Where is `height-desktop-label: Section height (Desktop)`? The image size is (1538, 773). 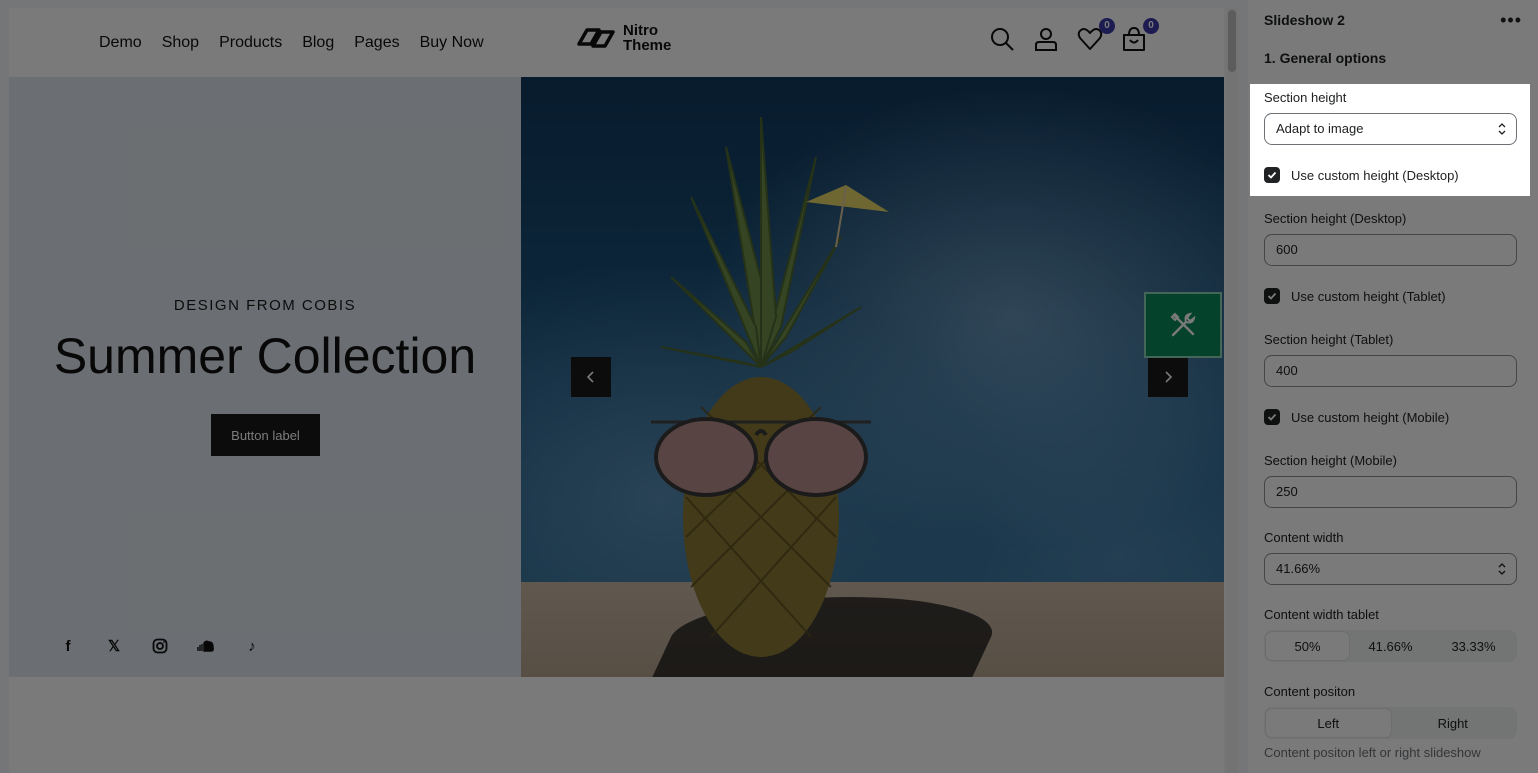 height-desktop-label: Section height (Desktop) is located at coordinates (1335, 218).